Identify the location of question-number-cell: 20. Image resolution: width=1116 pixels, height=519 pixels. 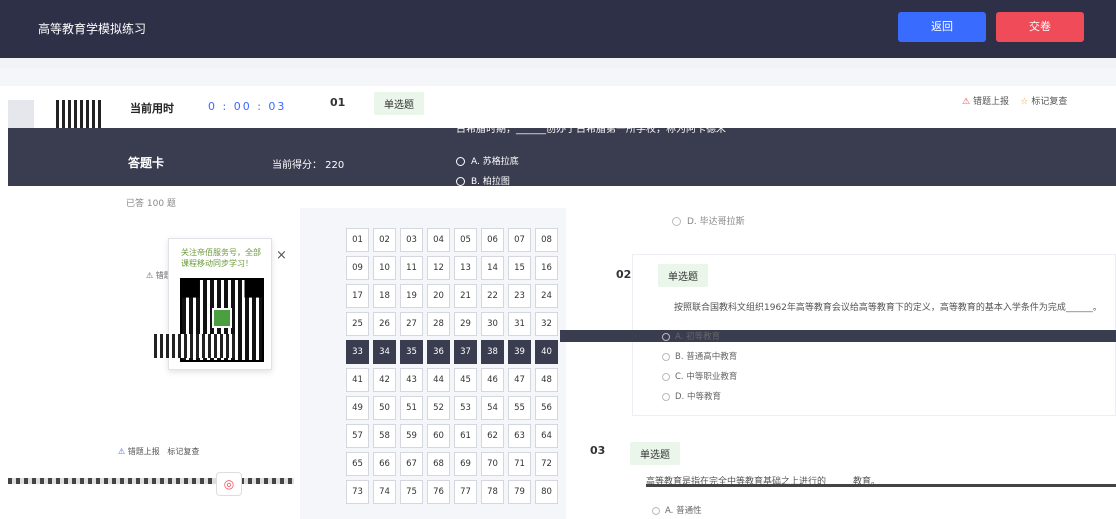
(438, 296).